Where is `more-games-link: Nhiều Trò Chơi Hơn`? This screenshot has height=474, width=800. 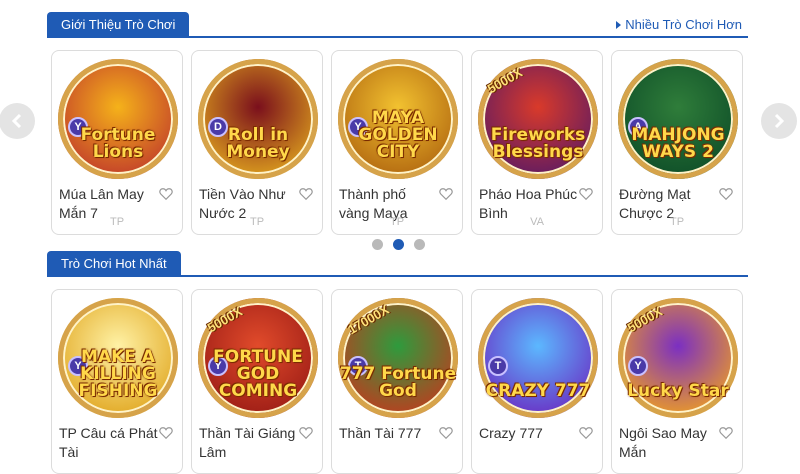 more-games-link: Nhiều Trò Chơi Hơn is located at coordinates (679, 24).